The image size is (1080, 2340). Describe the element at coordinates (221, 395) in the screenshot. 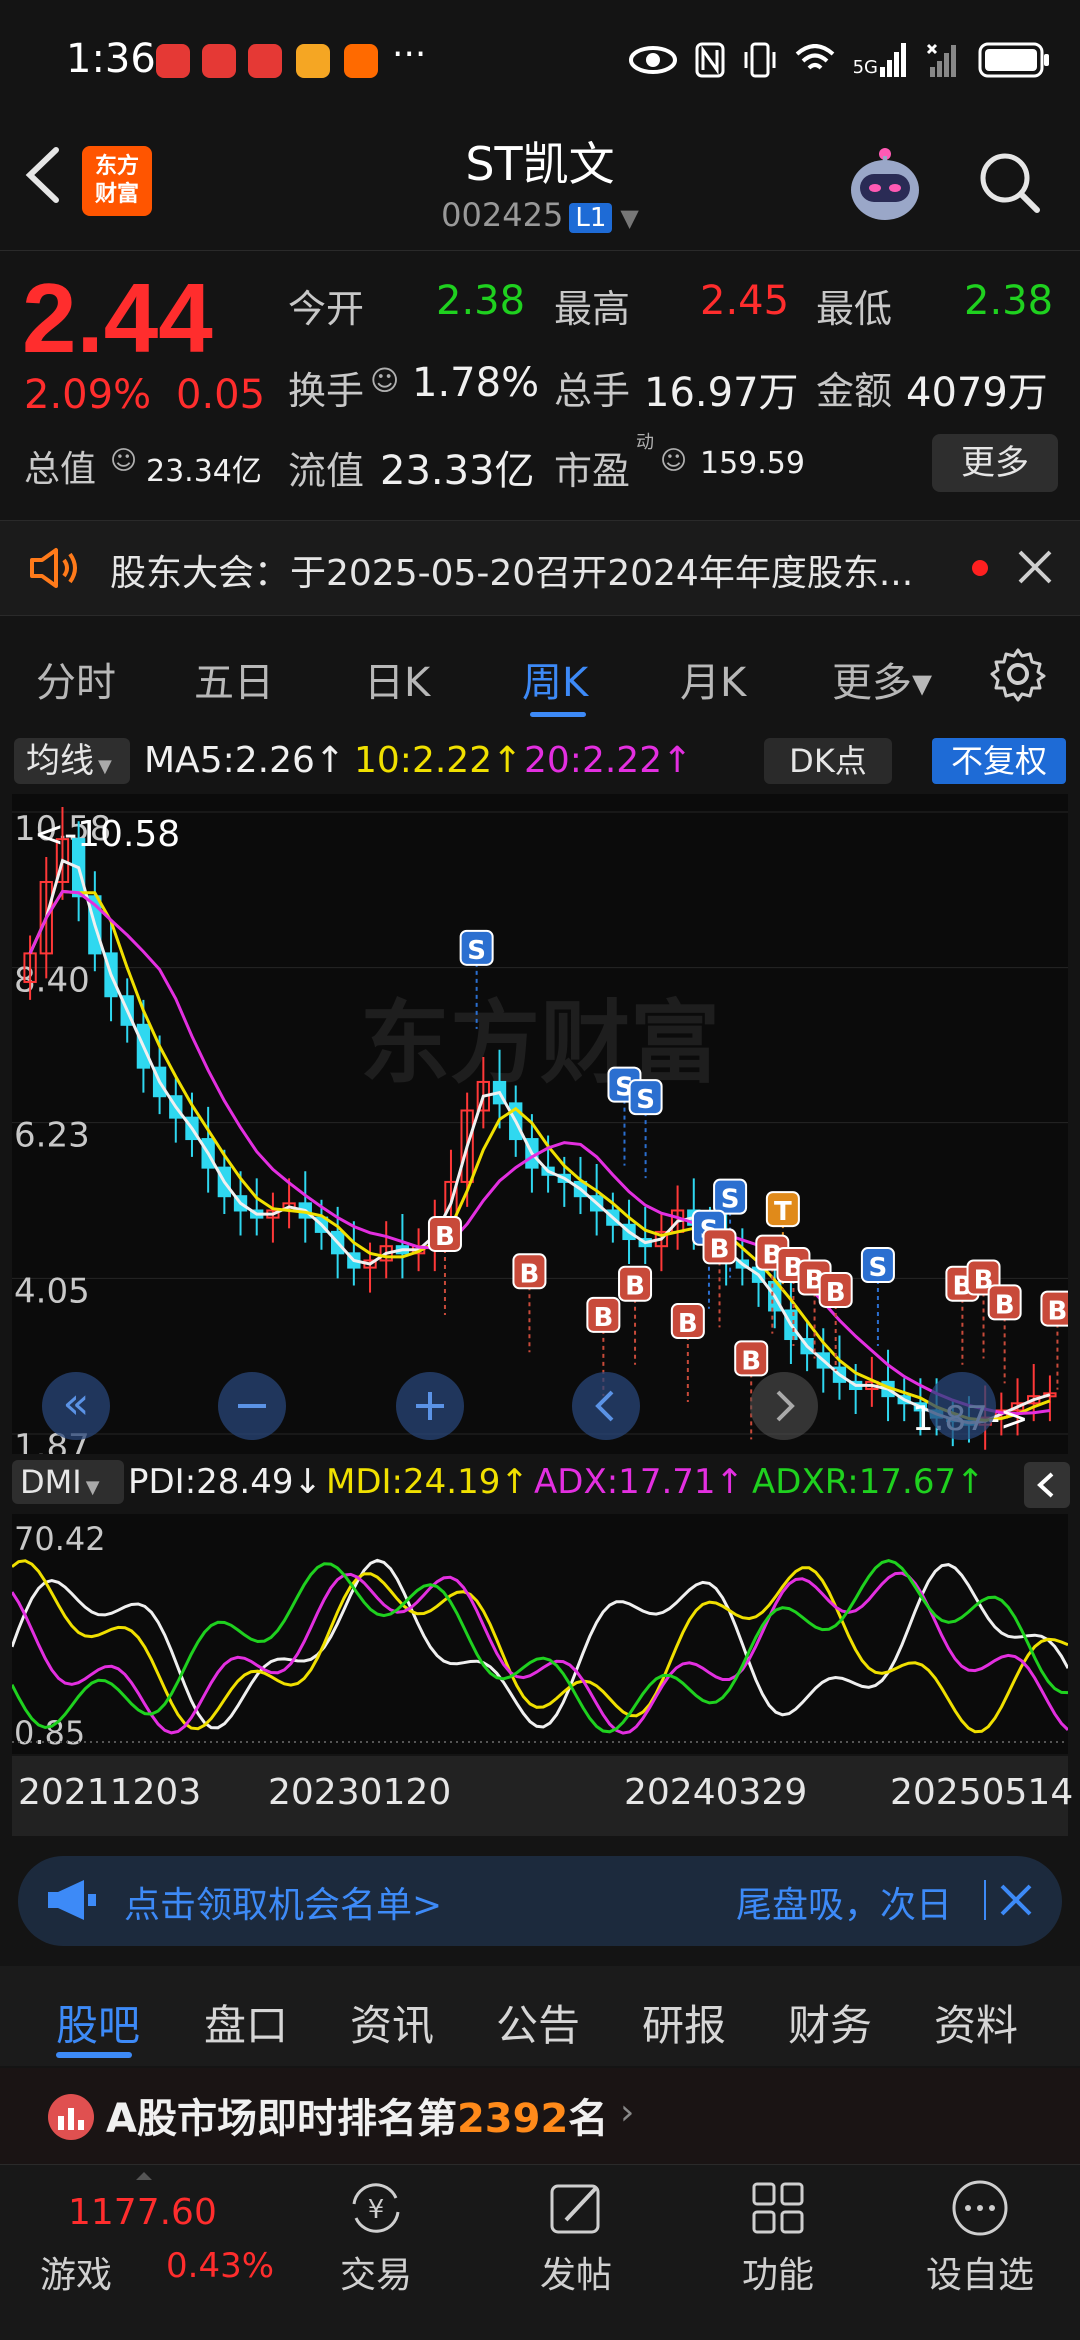

I see `change-amount: 0.05` at that location.